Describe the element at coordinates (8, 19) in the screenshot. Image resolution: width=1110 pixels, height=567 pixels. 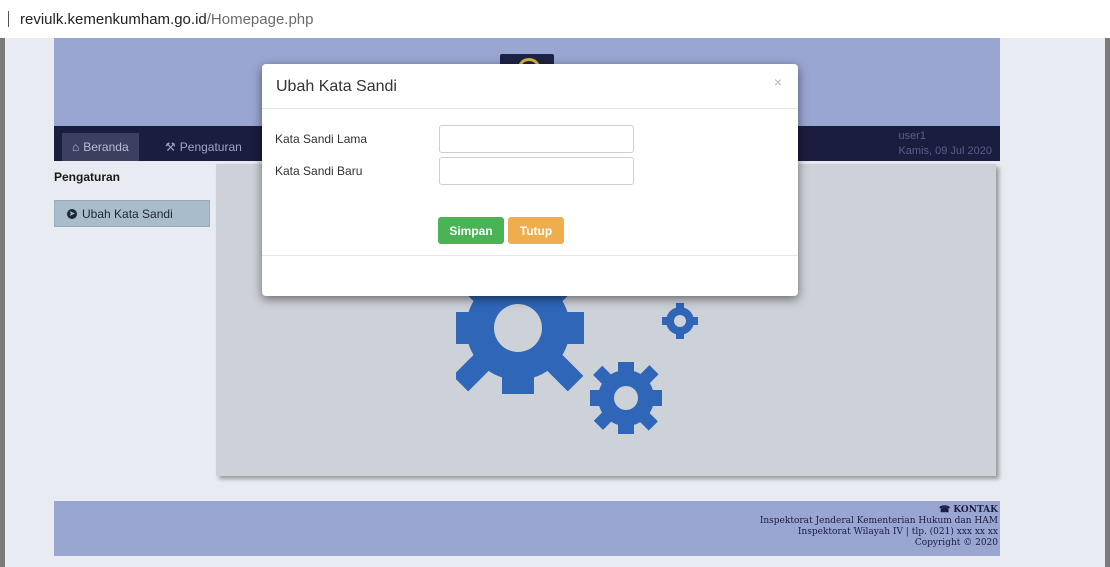
I see `text-caret` at that location.